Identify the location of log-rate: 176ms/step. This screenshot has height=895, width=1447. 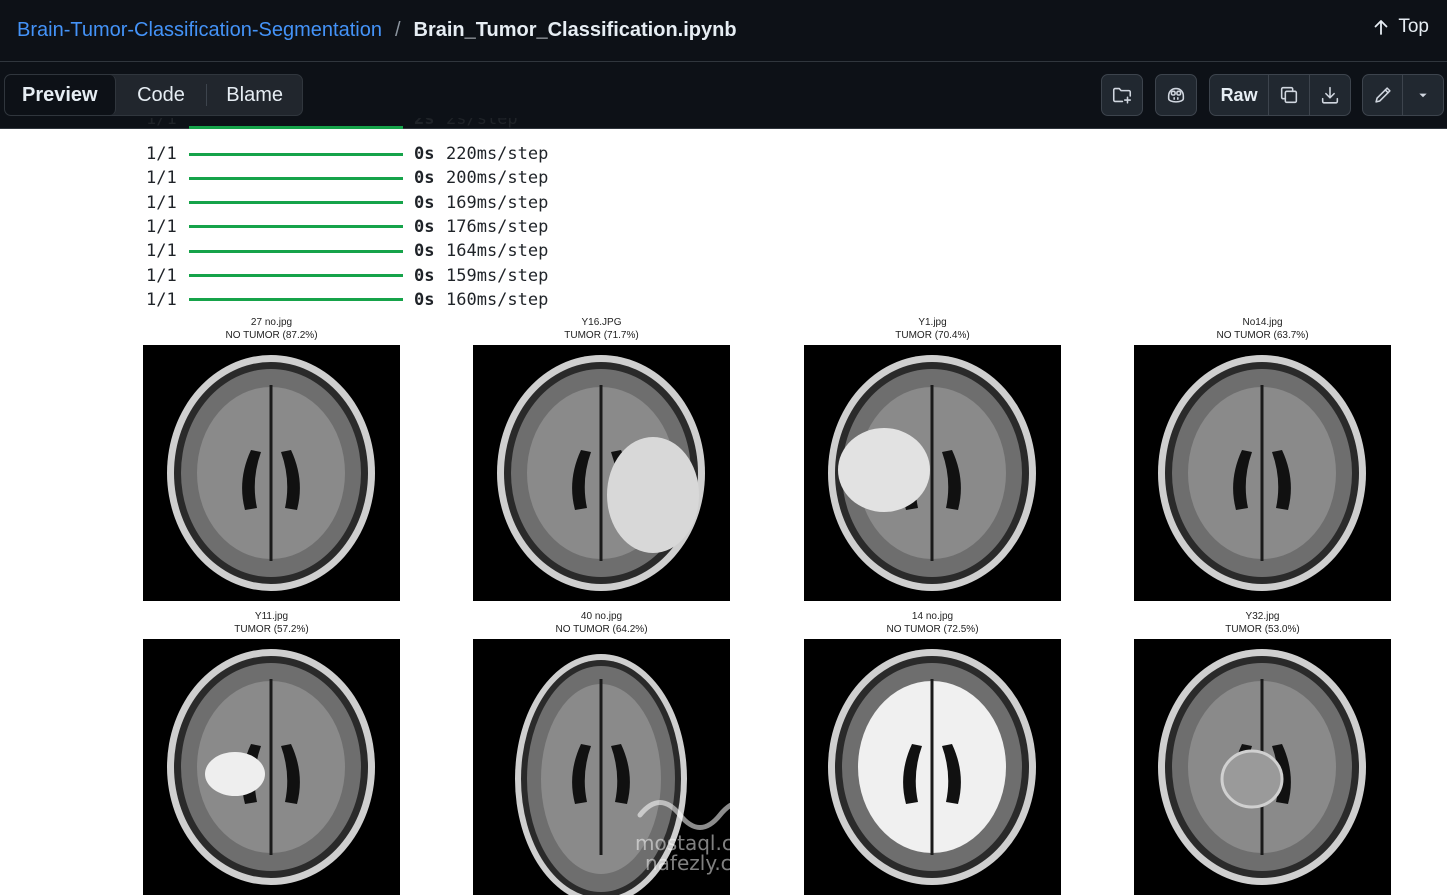
(497, 226).